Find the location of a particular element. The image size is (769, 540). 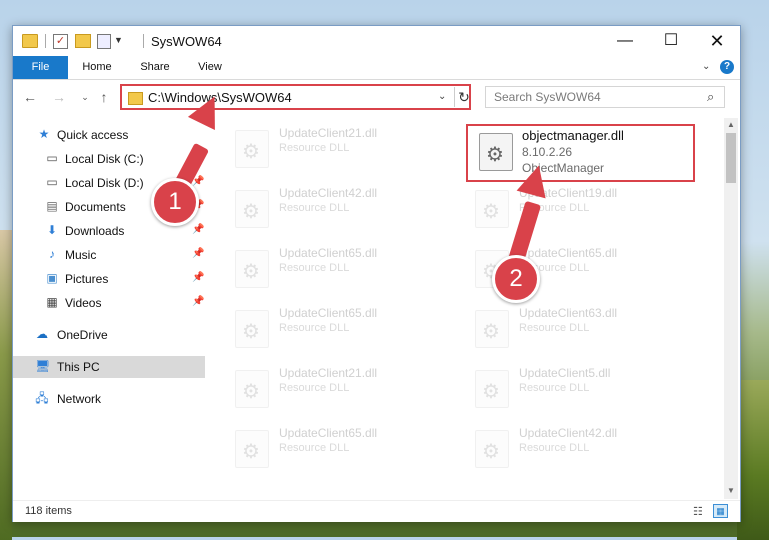

tab-file: File is located at coordinates (40, 67).